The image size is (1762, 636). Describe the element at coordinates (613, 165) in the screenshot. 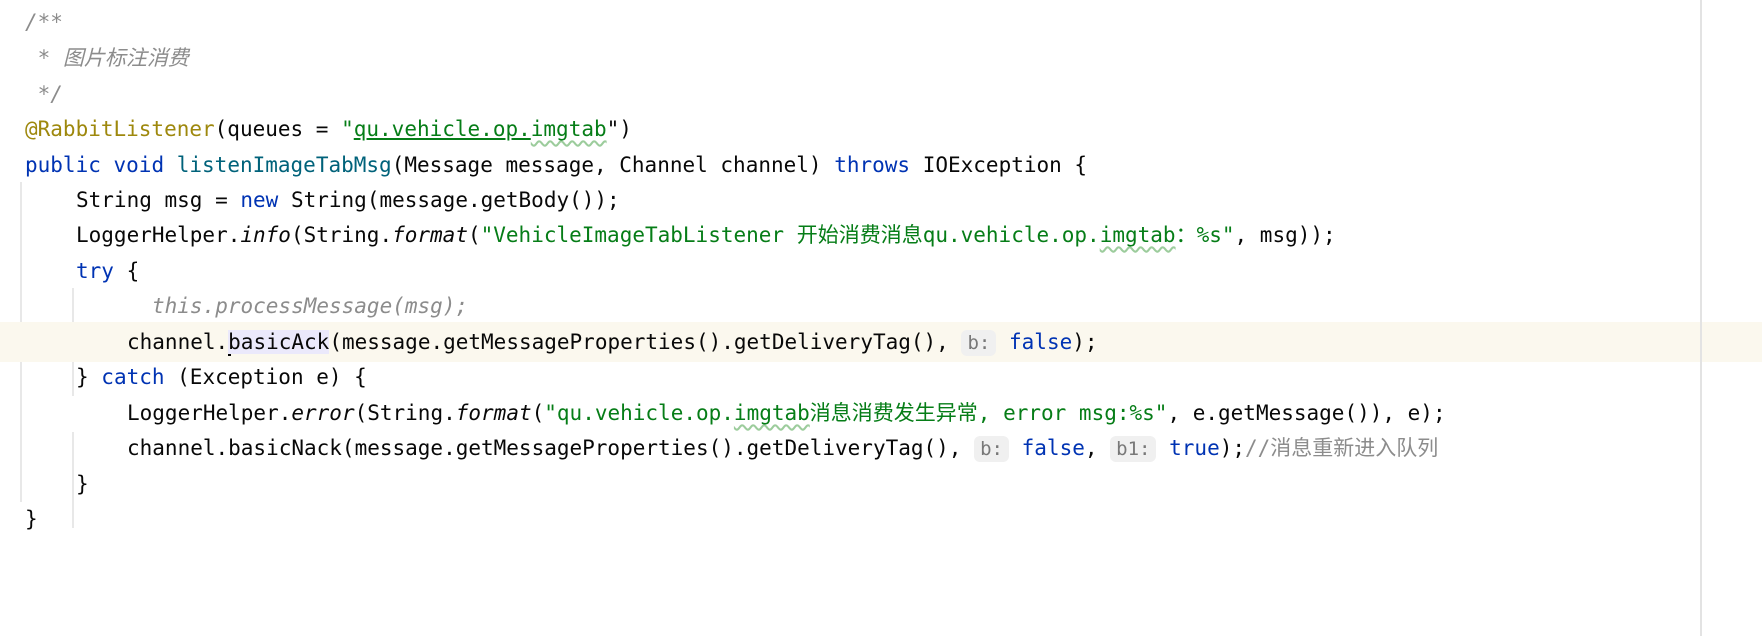

I see `method-params: (Message message, Channel channel)` at that location.